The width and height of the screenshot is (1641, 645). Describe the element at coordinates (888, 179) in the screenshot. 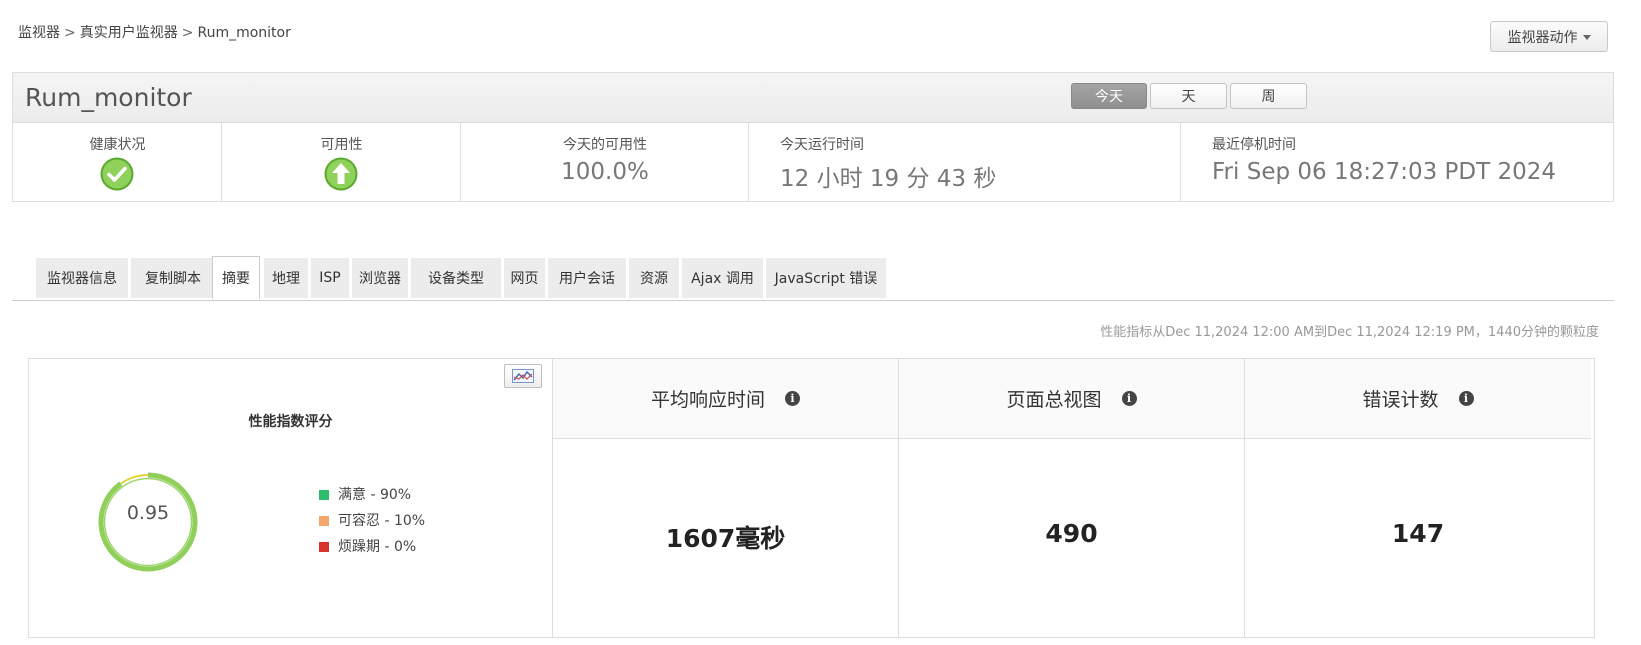

I see `uptime-value: 12 小时 19 分 43 秒` at that location.